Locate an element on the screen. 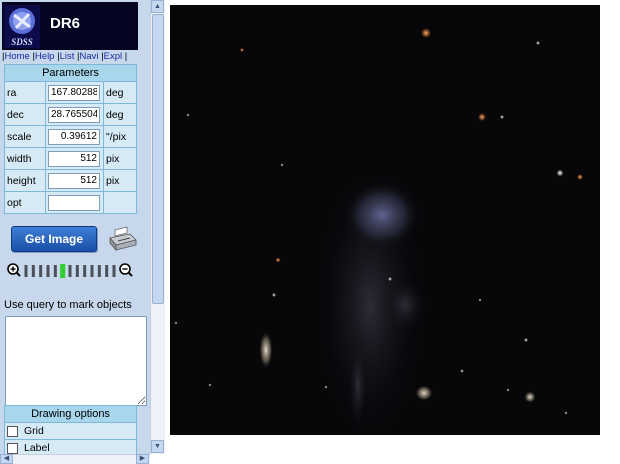 Image resolution: width=620 pixels, height=464 pixels. zoom-slider is located at coordinates (72, 271).